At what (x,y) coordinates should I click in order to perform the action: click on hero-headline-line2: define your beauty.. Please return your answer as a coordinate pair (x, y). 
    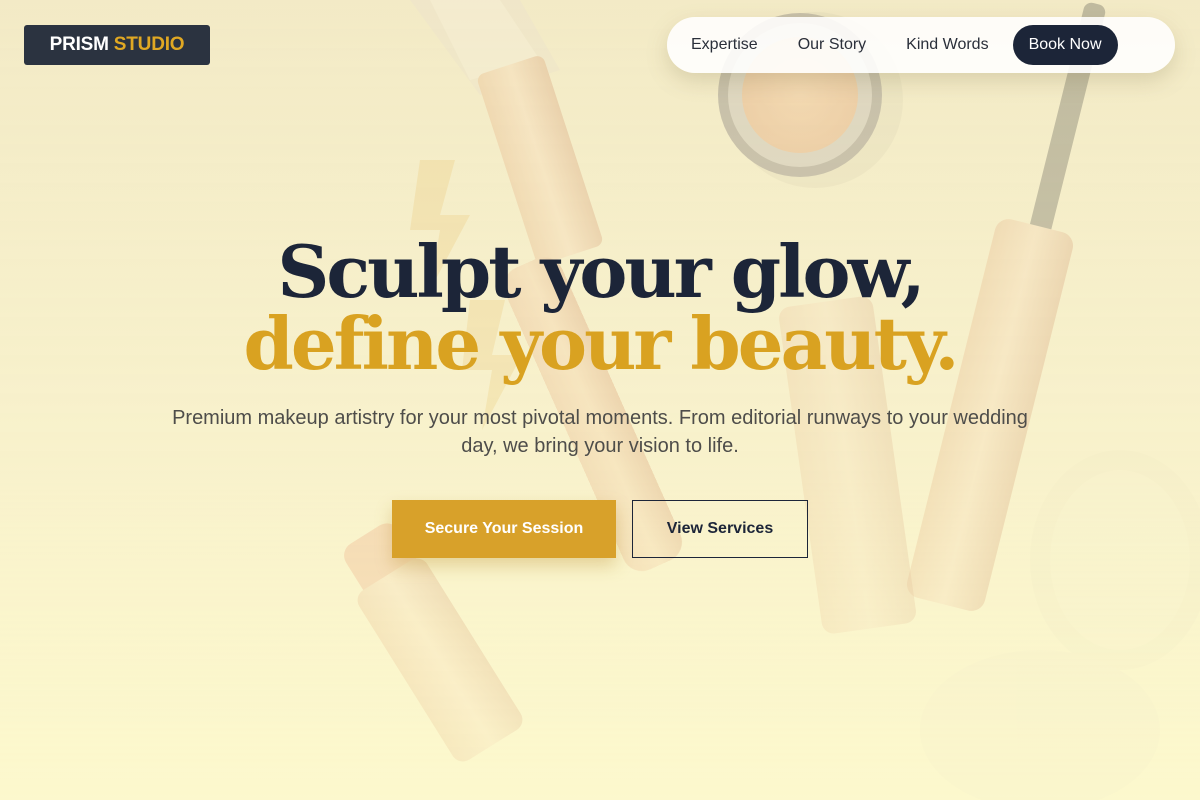
    Looking at the image, I should click on (601, 343).